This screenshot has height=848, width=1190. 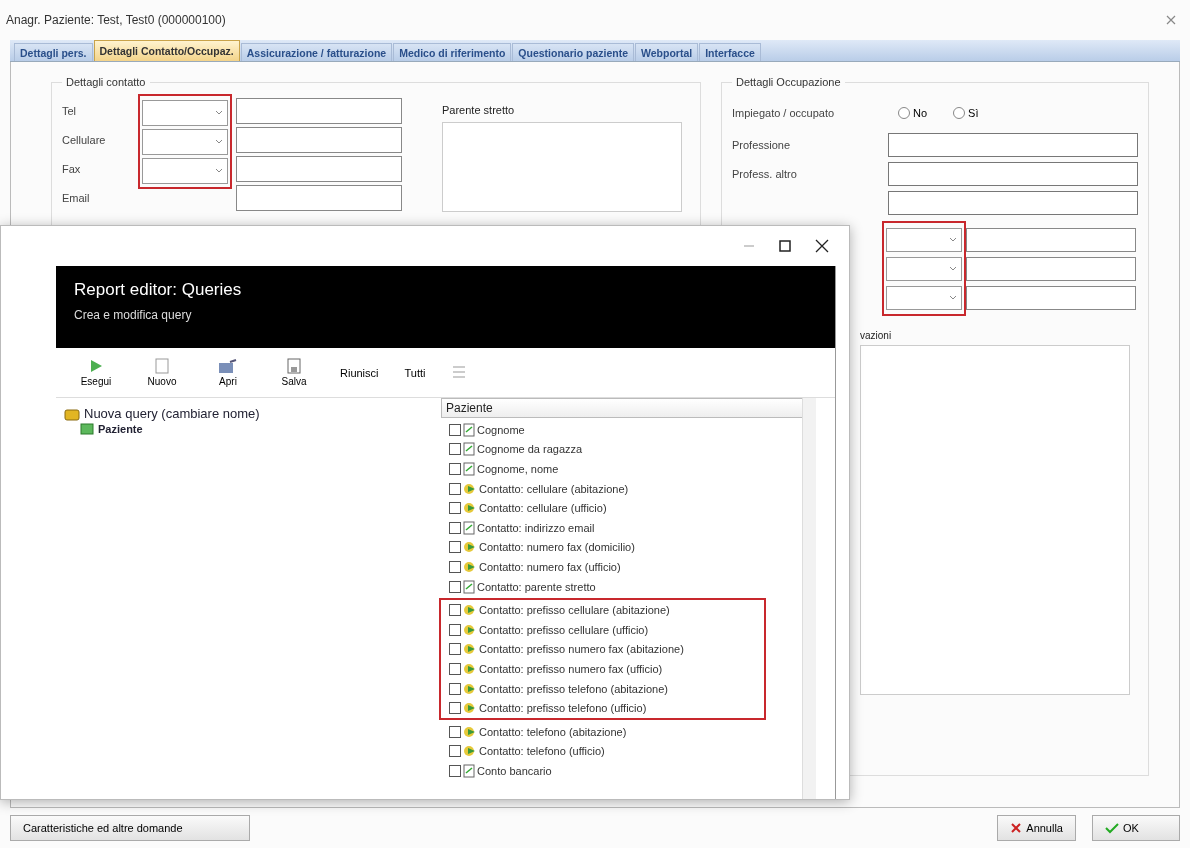 I want to click on toolbar-button: Salva, so click(x=294, y=372).